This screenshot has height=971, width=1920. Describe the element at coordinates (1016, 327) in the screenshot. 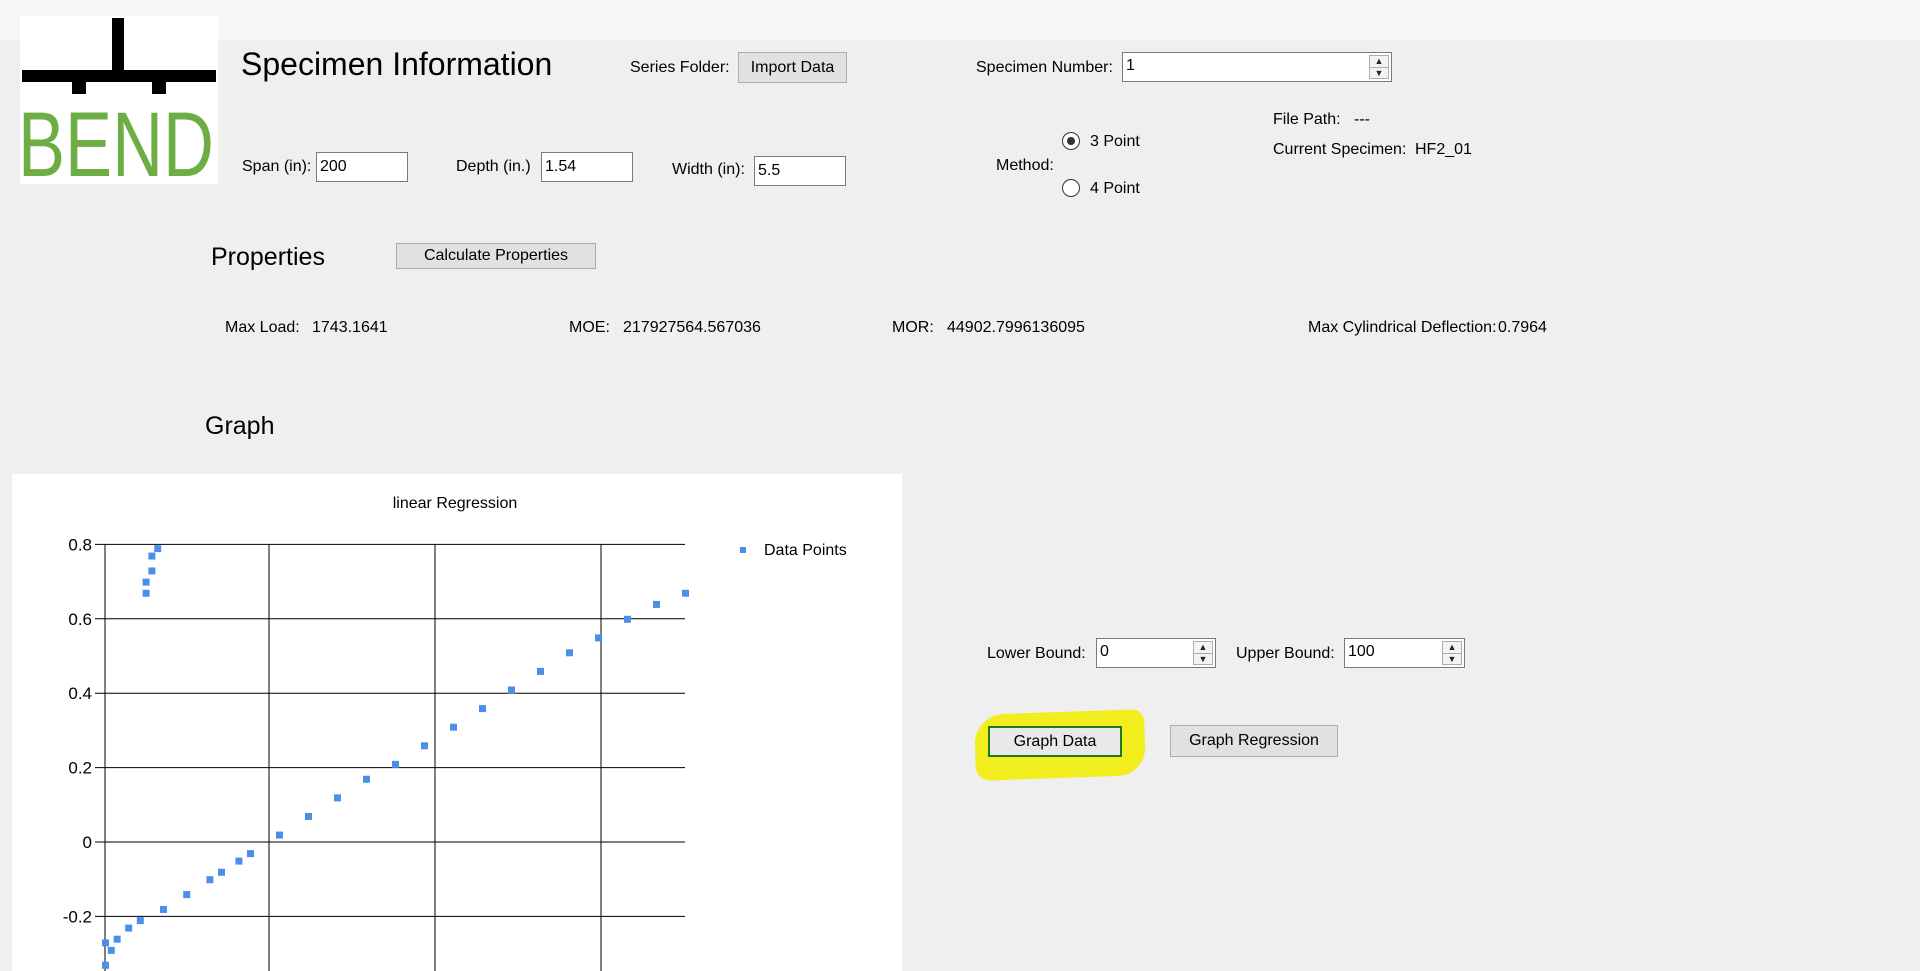

I see `mor-value: 44902.7996136095` at that location.